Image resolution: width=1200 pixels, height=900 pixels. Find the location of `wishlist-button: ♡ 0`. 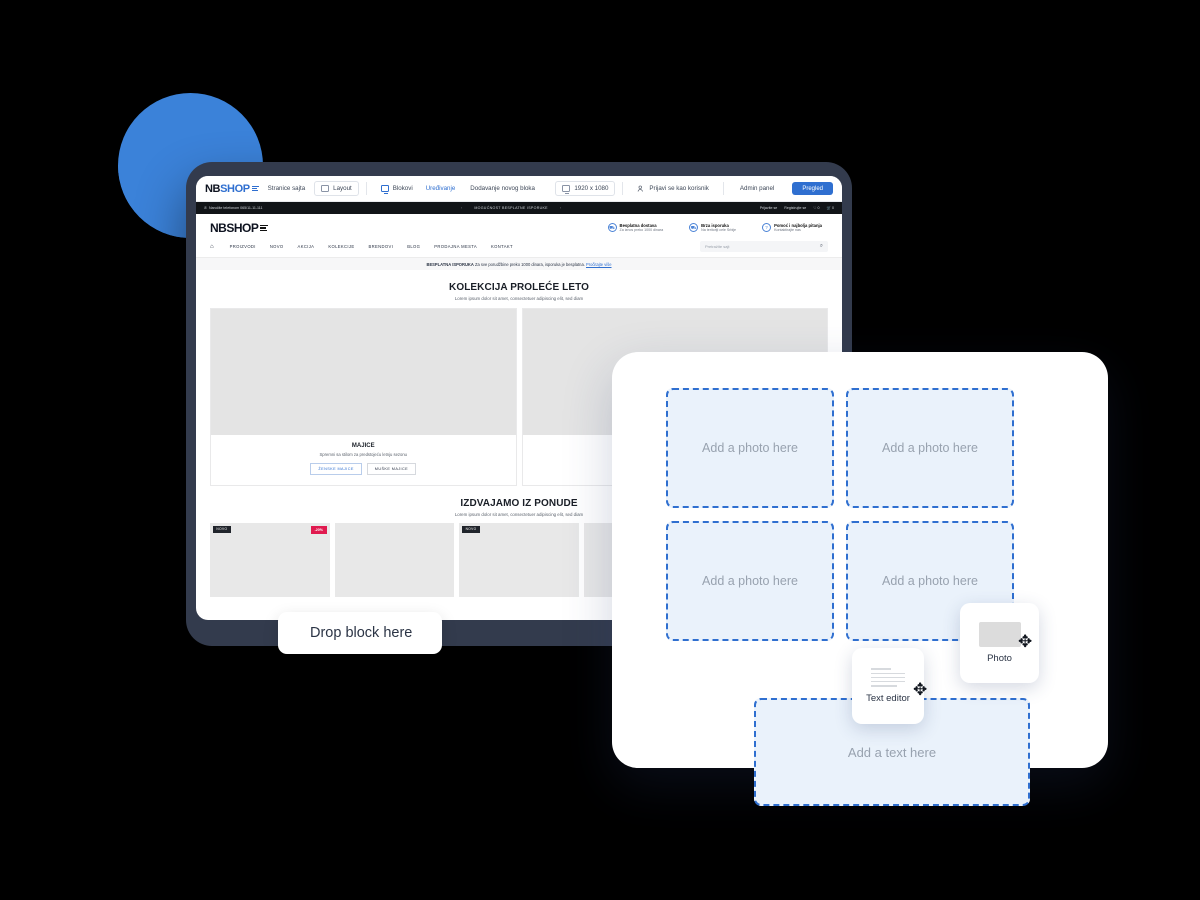

wishlist-button: ♡ 0 is located at coordinates (816, 208).